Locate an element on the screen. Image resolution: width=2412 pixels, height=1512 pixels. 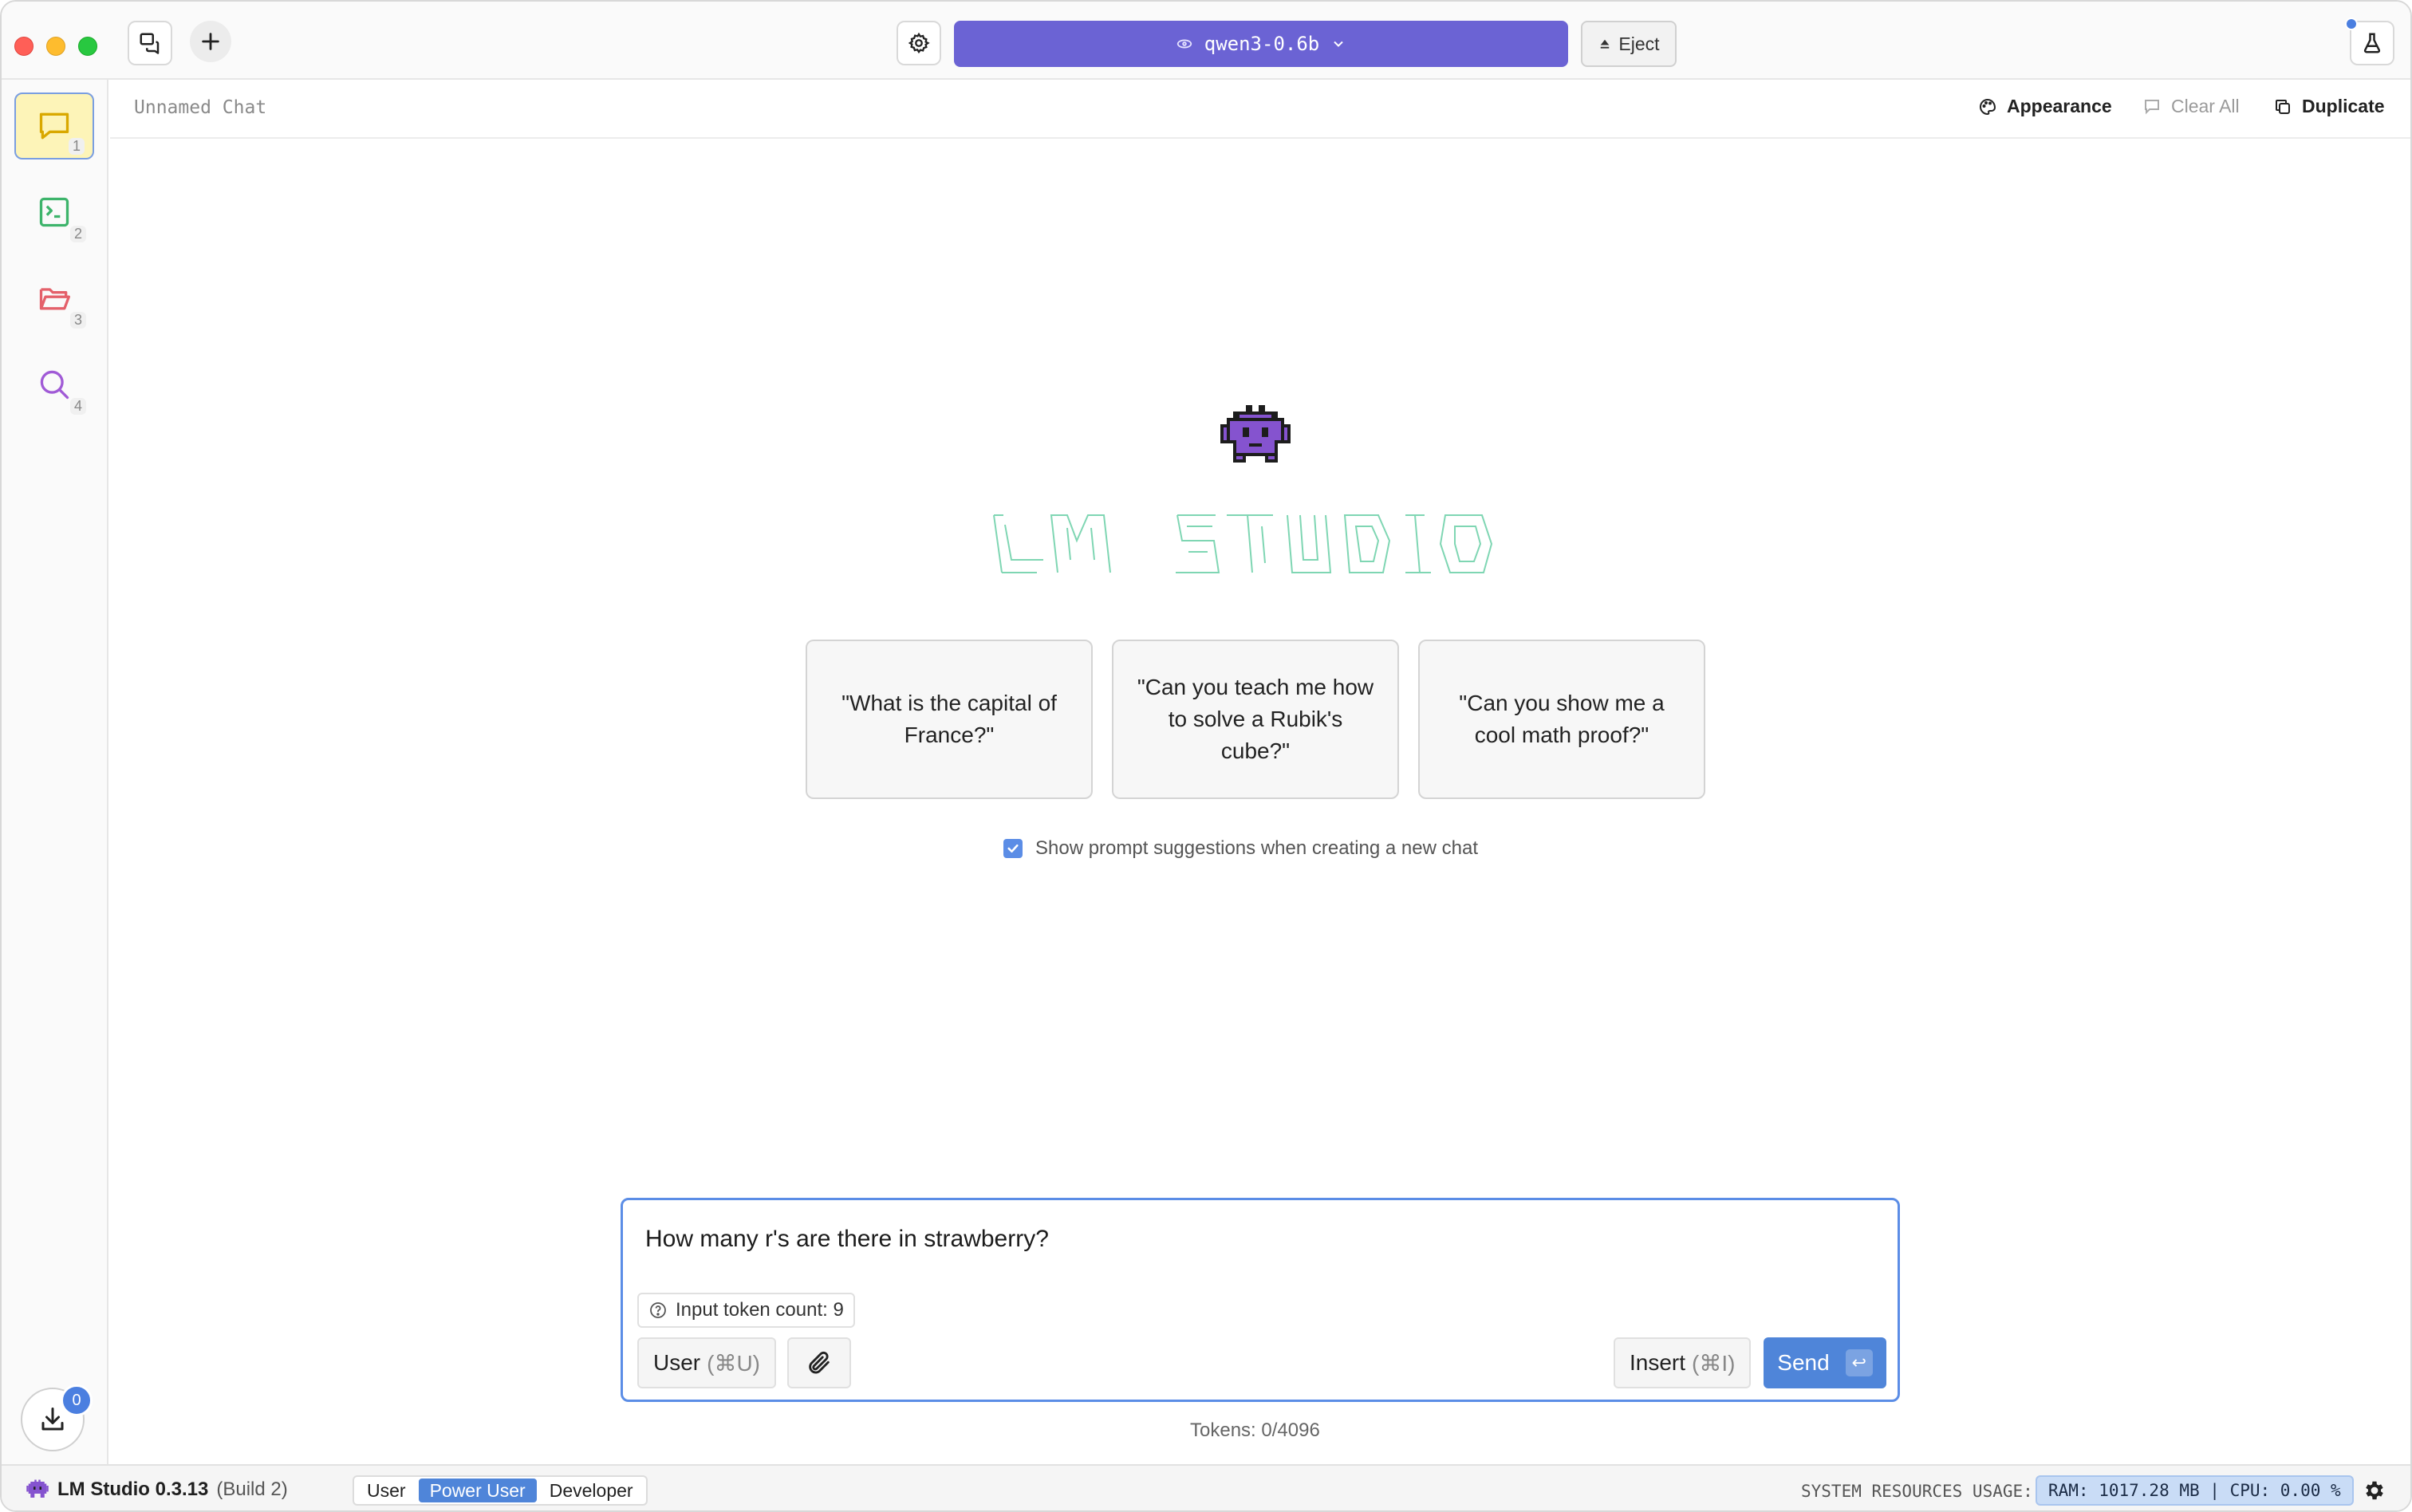
downloads-count-badge: 0 is located at coordinates (77, 1400).